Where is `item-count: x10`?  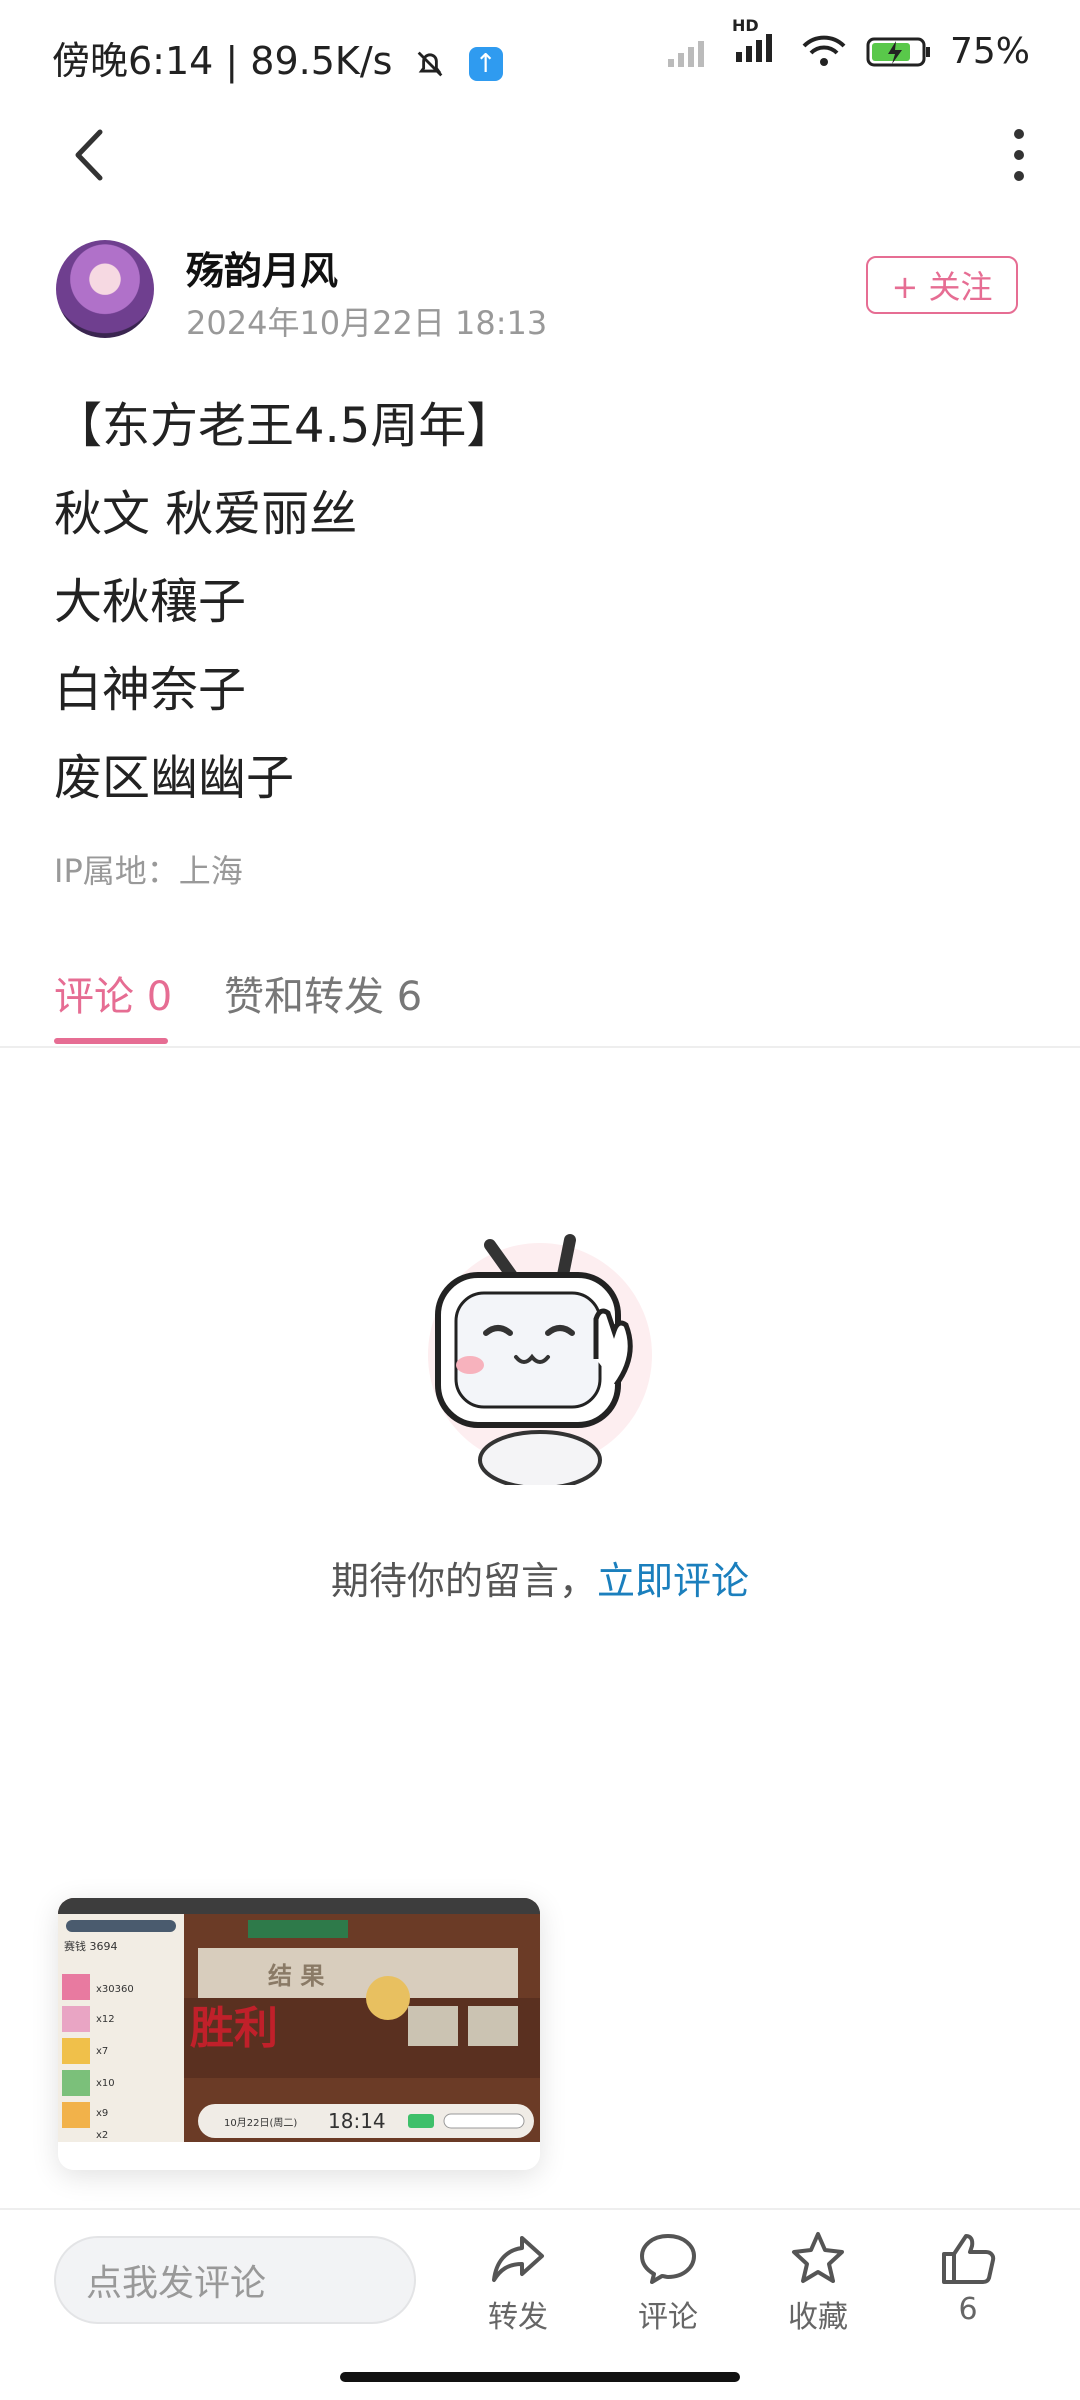
item-count: x10 is located at coordinates (105, 2083).